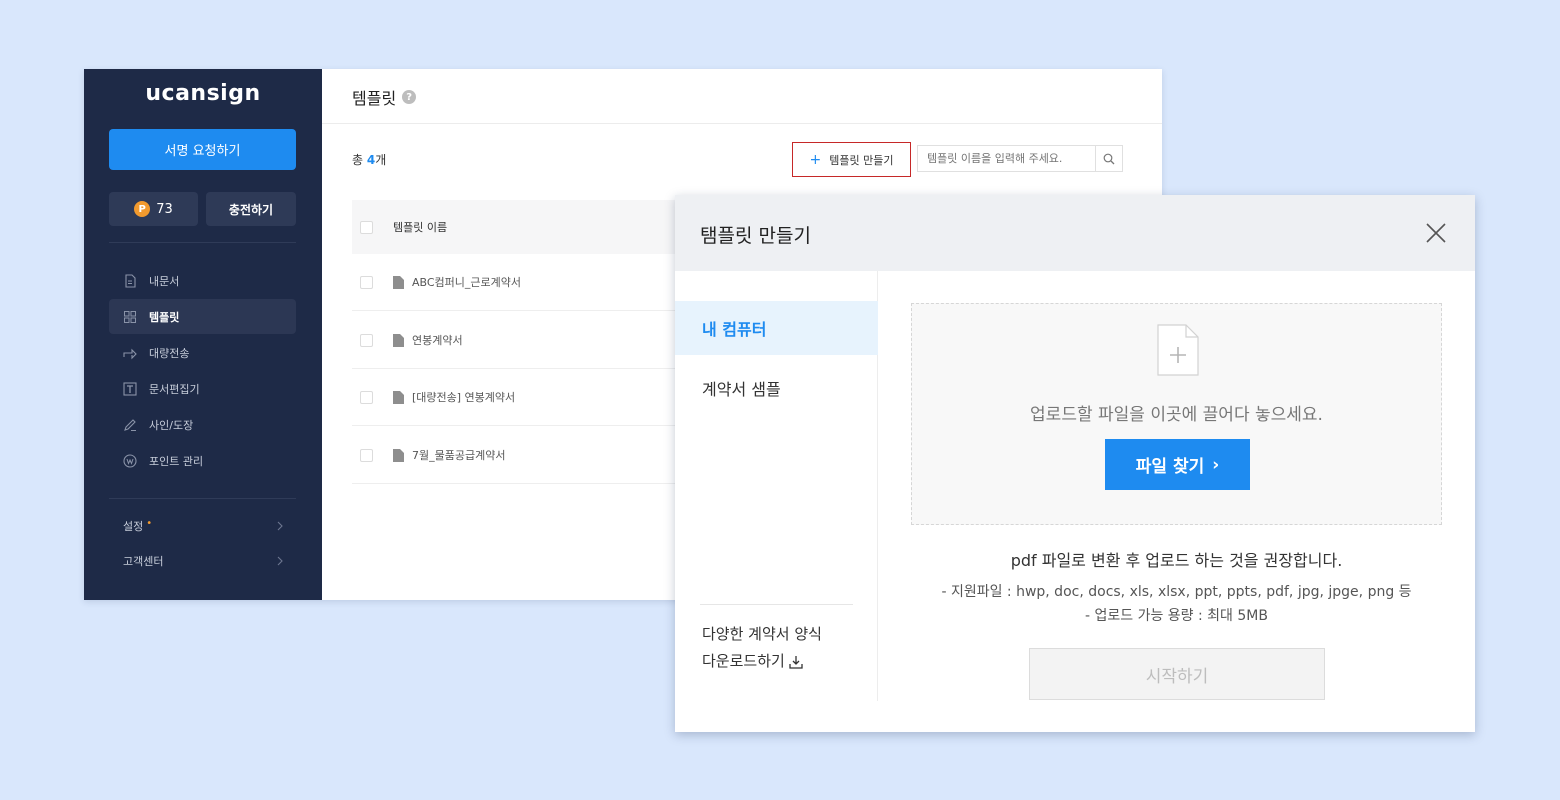 This screenshot has height=800, width=1560. I want to click on drop-instruction: 업로드할 파일을 이곳에 끌어다 놓으세요., so click(1176, 415).